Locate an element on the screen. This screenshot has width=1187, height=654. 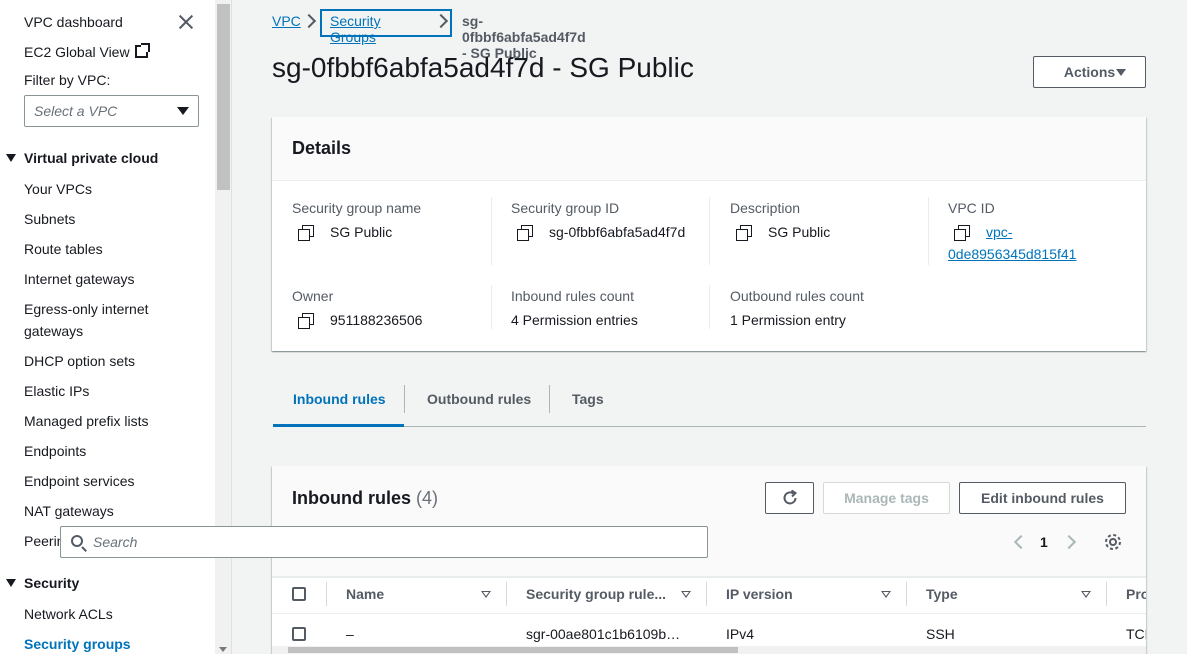
description-text: SG Public is located at coordinates (799, 232).